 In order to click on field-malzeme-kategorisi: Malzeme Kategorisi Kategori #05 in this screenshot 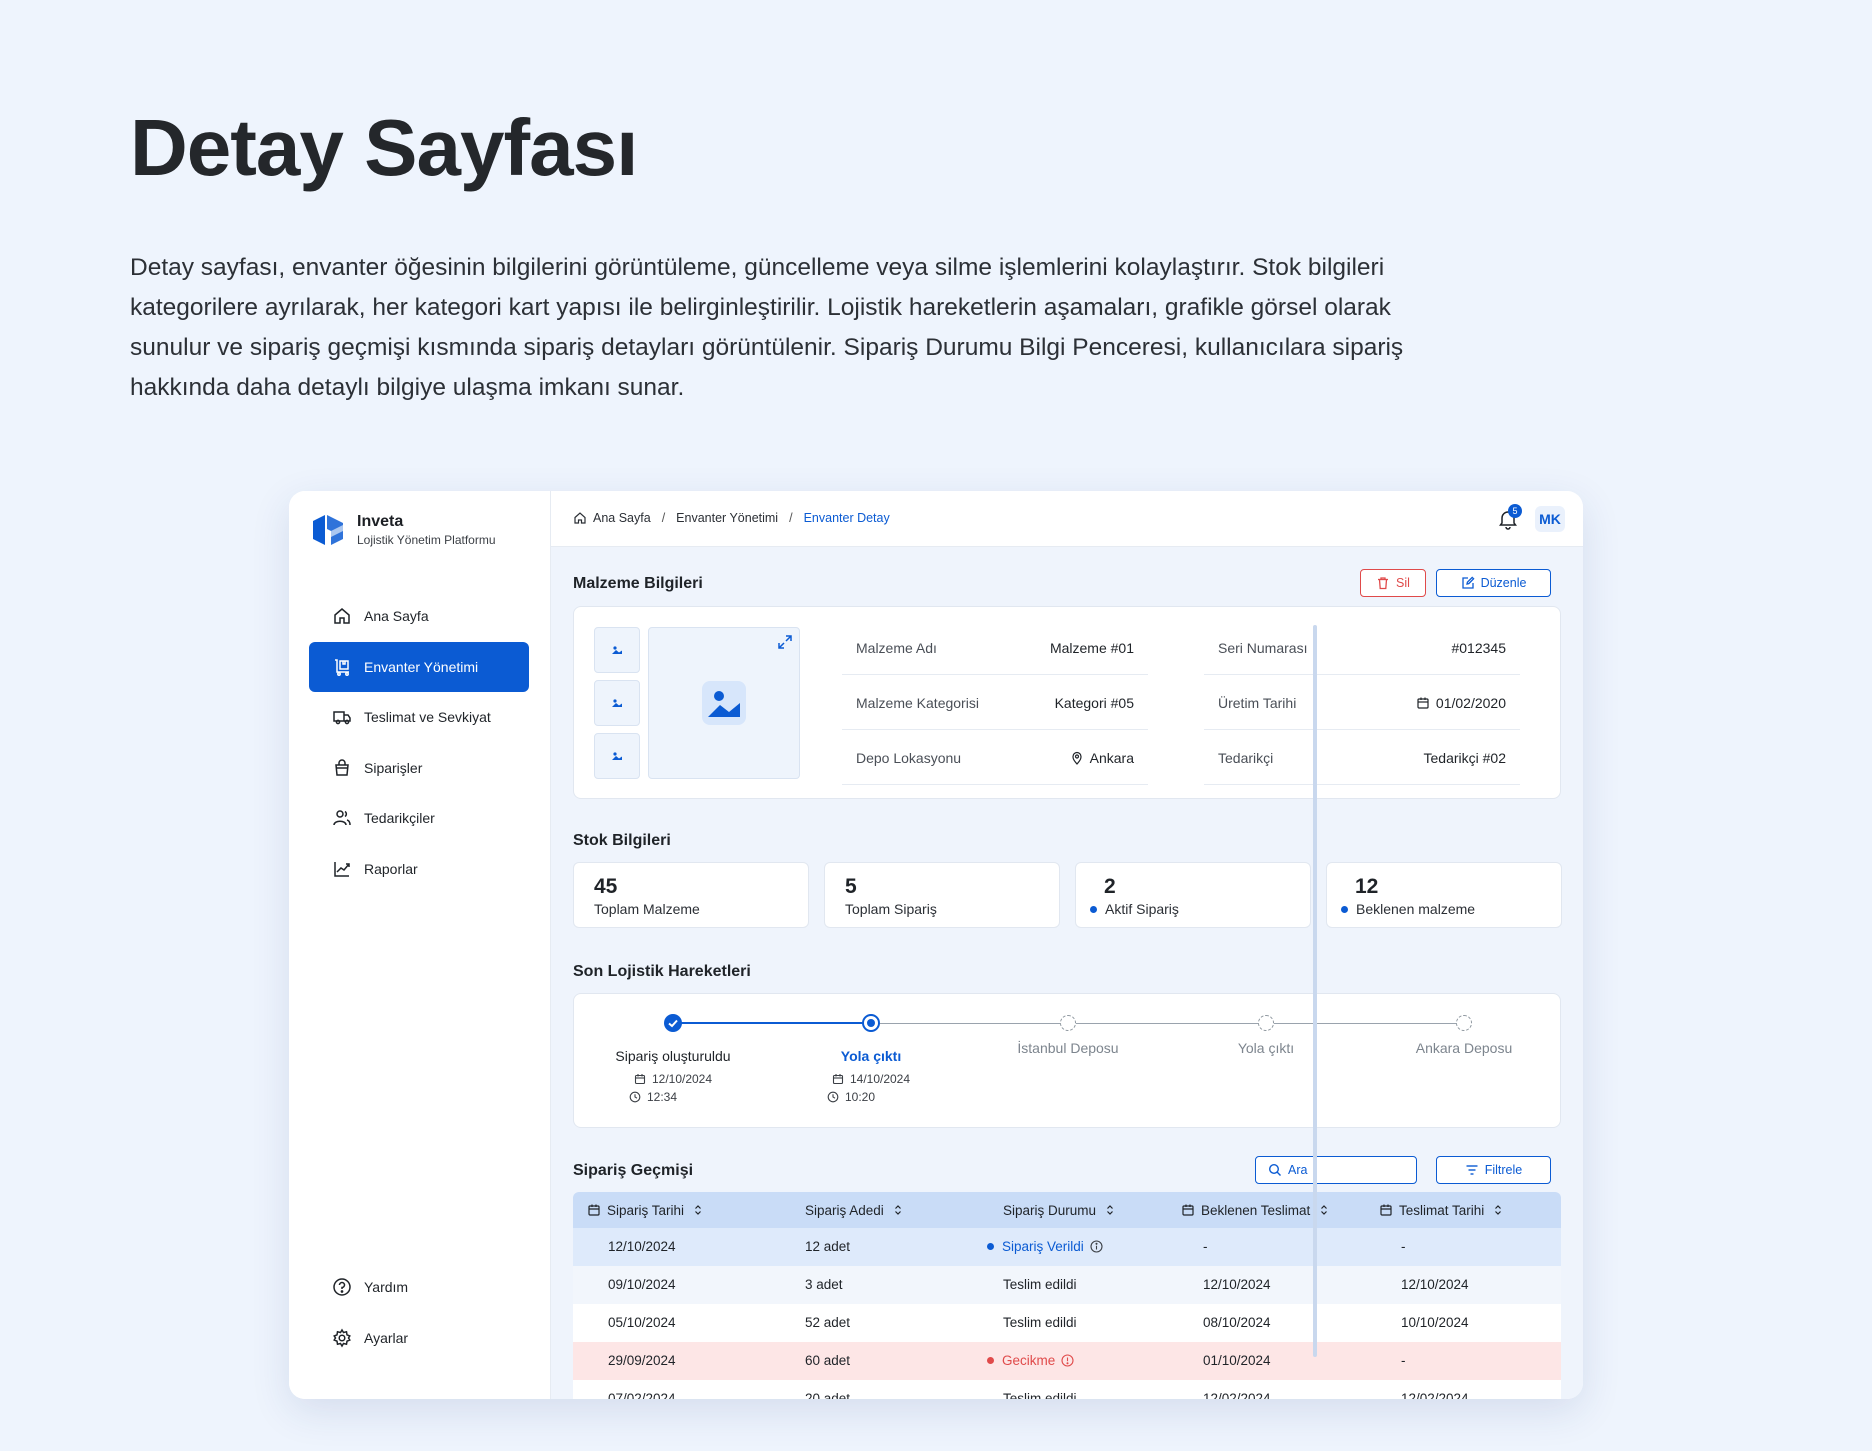, I will do `click(995, 703)`.